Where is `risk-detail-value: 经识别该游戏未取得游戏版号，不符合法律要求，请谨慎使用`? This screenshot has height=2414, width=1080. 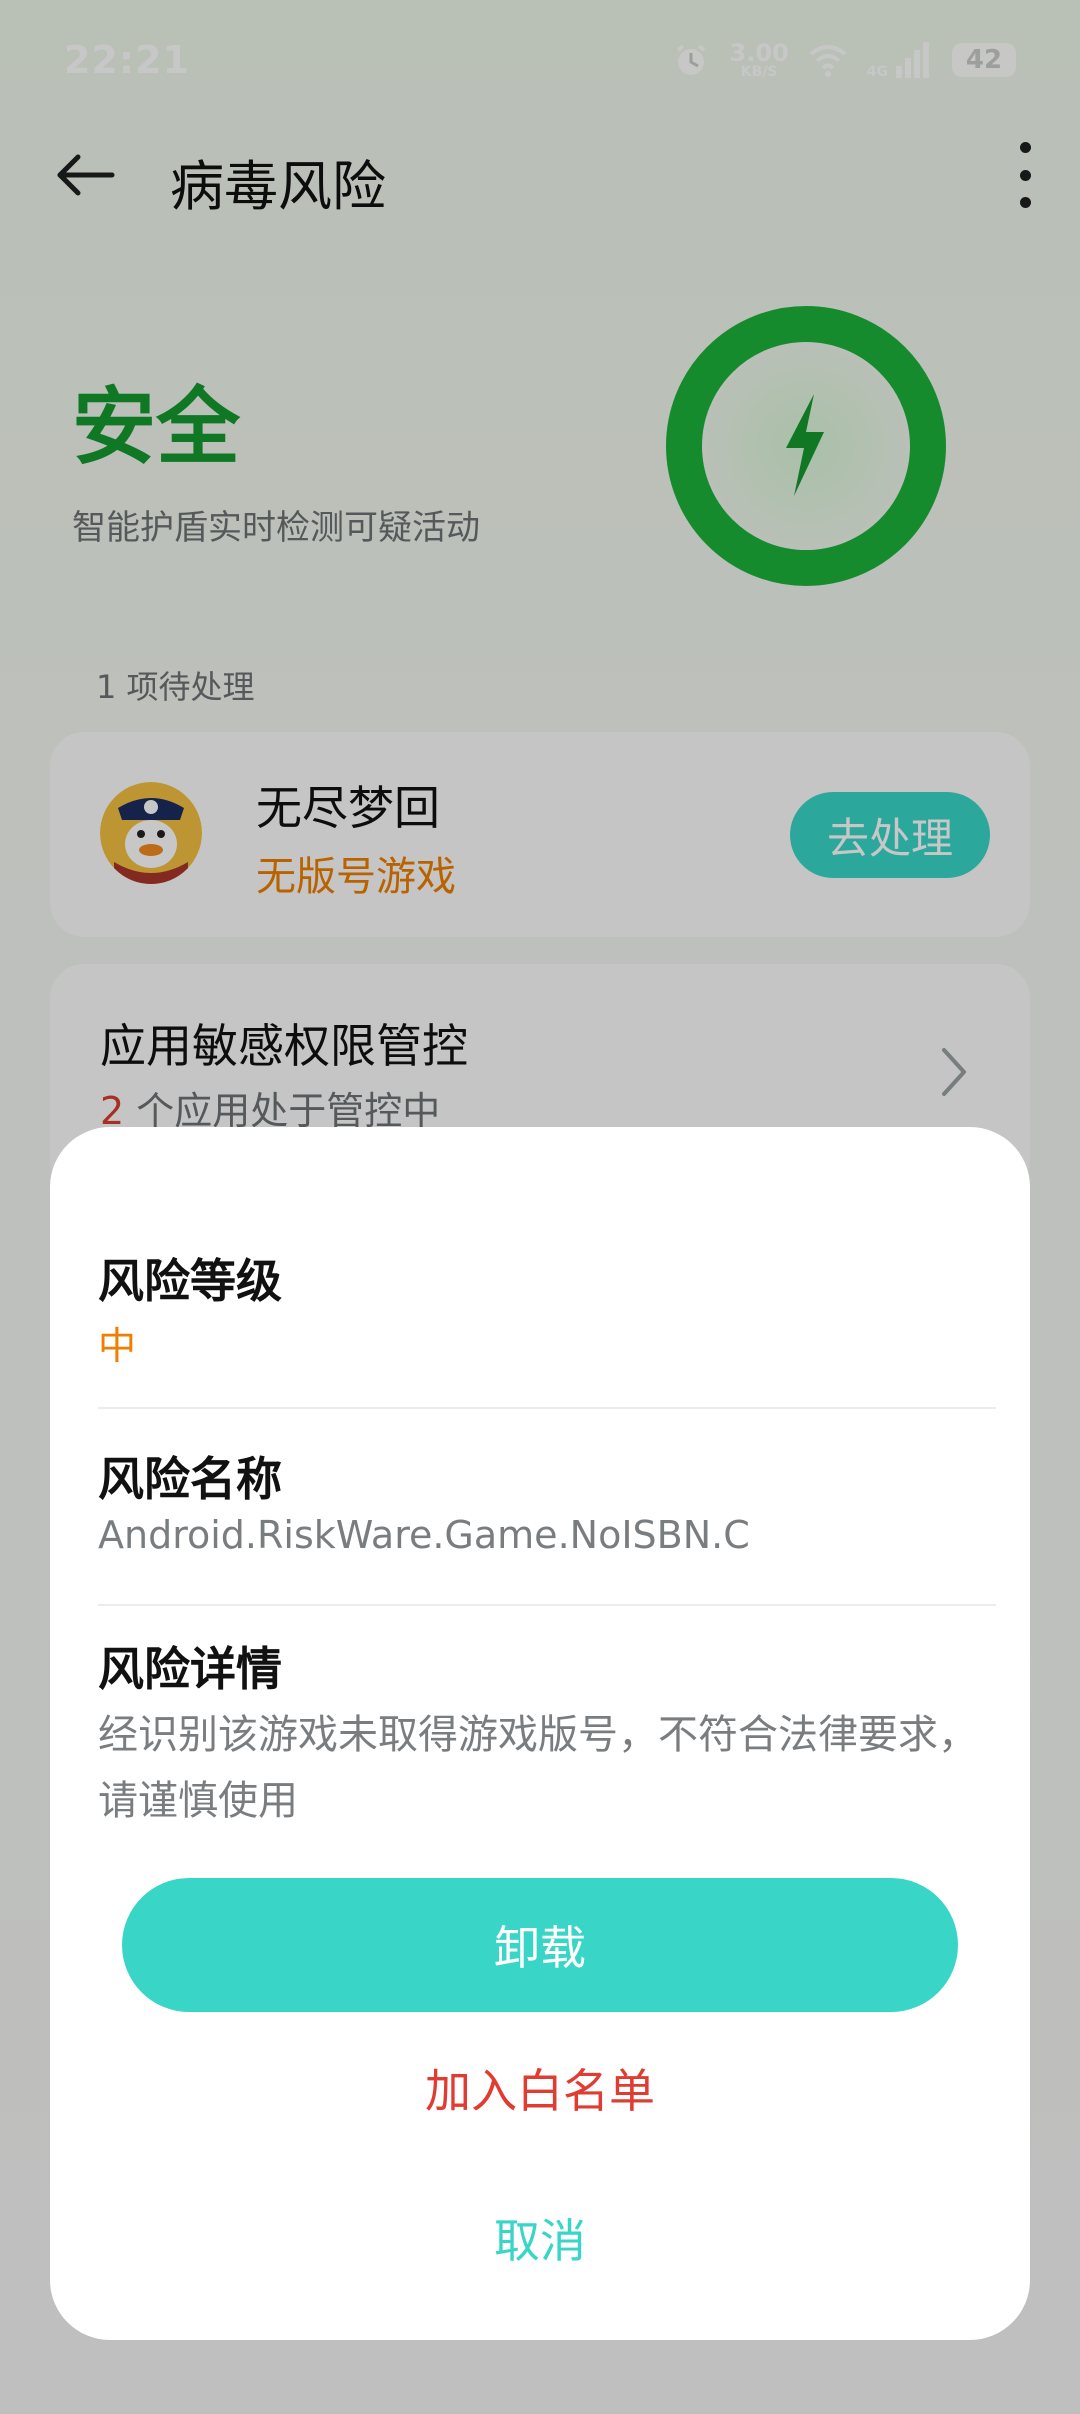 risk-detail-value: 经识别该游戏未取得游戏版号，不符合法律要求，请谨慎使用 is located at coordinates (538, 1768).